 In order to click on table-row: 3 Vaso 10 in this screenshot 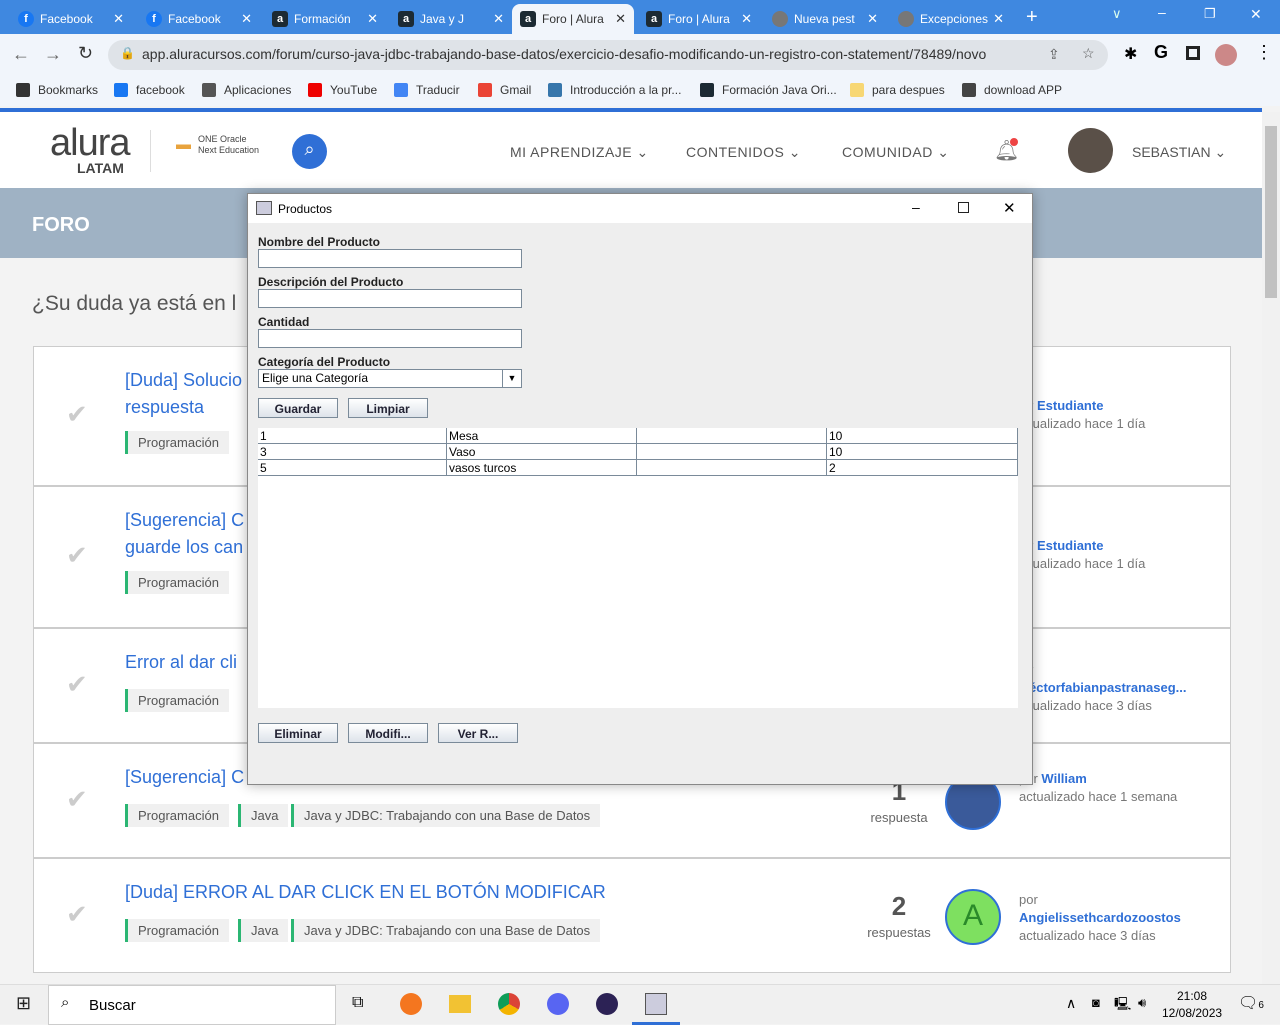, I will do `click(638, 452)`.